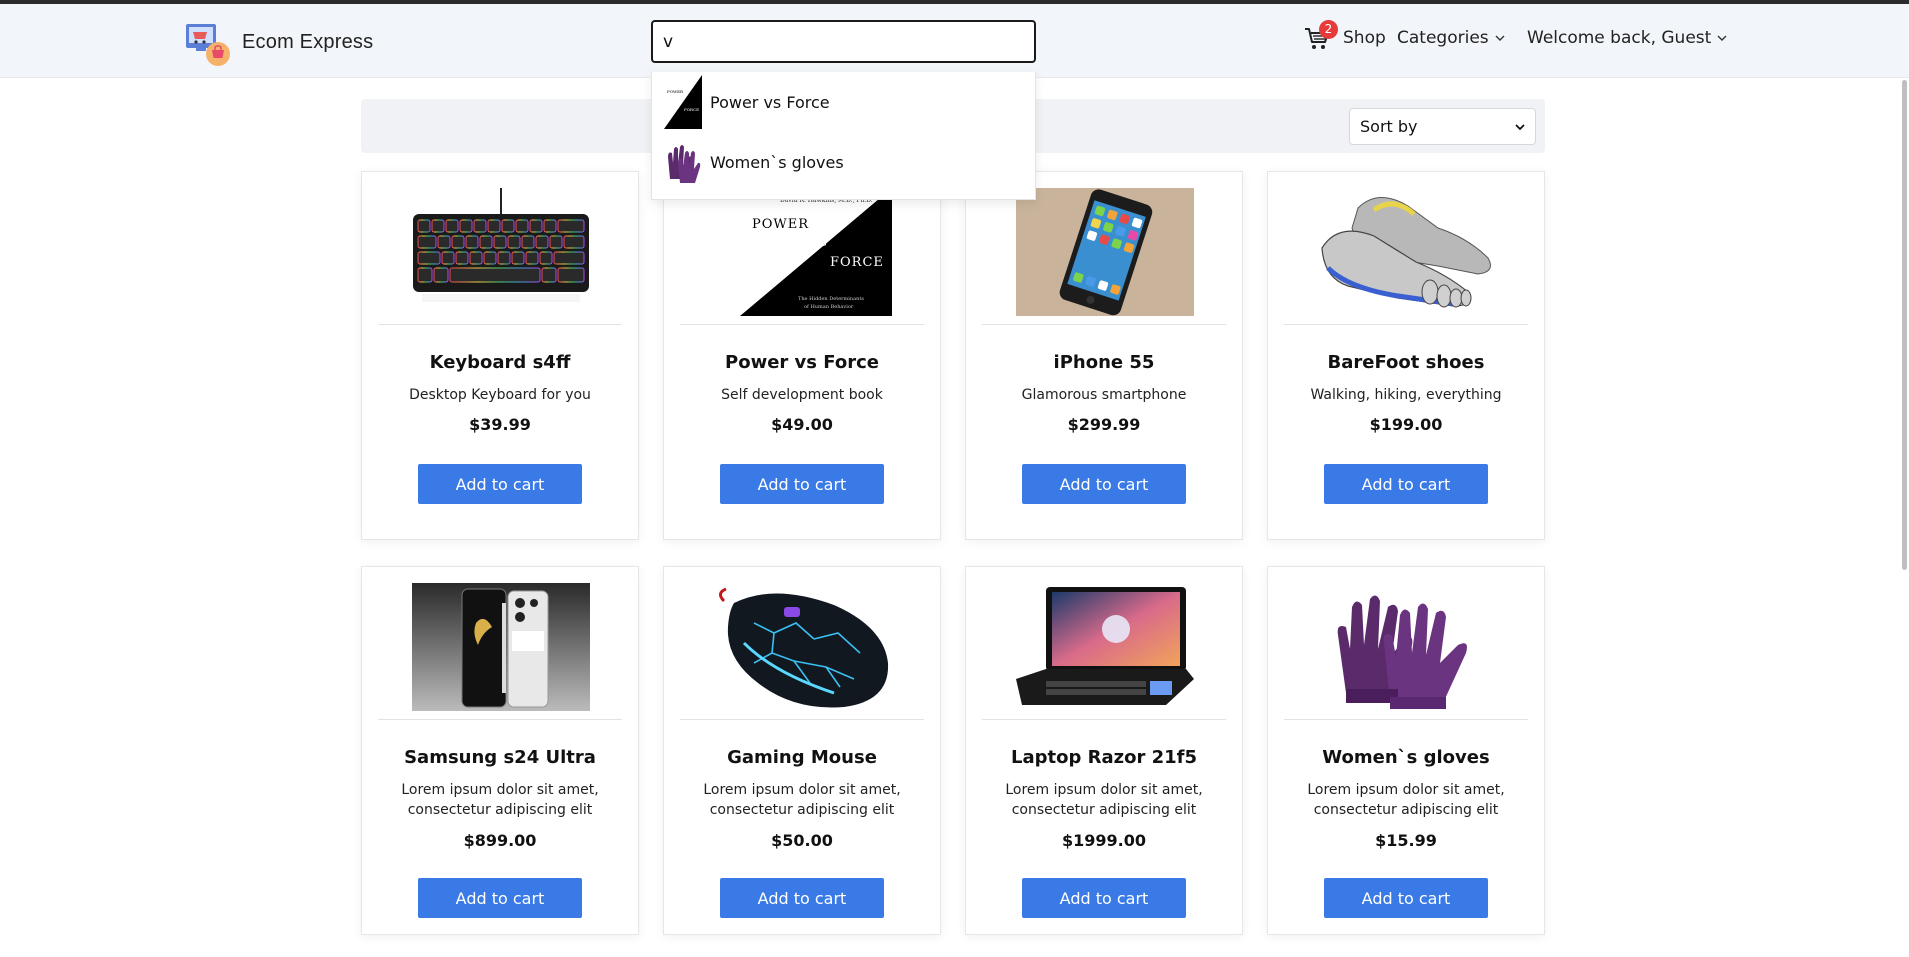 This screenshot has width=1909, height=957. What do you see at coordinates (1104, 395) in the screenshot?
I see `product-description: Glamorous smartphone` at bounding box center [1104, 395].